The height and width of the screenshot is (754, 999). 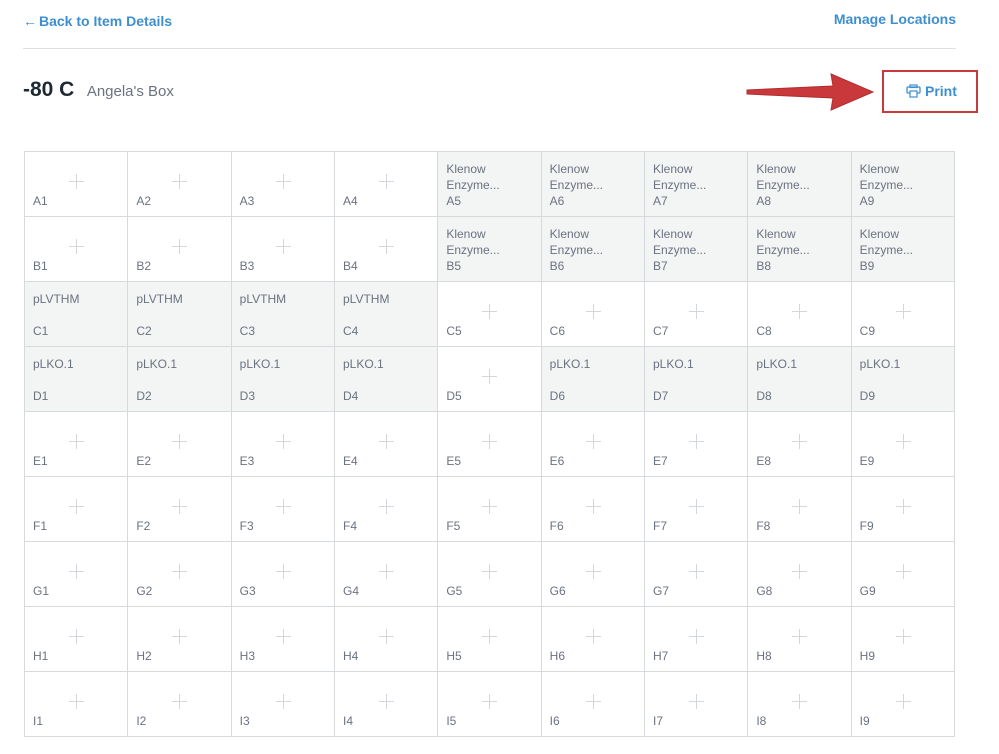 What do you see at coordinates (800, 184) in the screenshot?
I see `box-cell-a8: Klenow Enzyme... A8` at bounding box center [800, 184].